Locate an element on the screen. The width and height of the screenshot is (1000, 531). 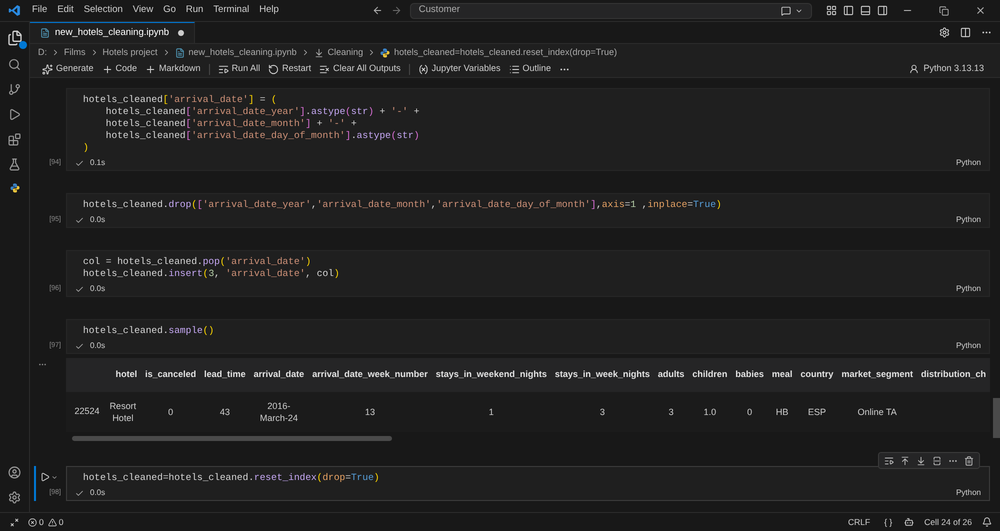
notification-badge is located at coordinates (22, 45).